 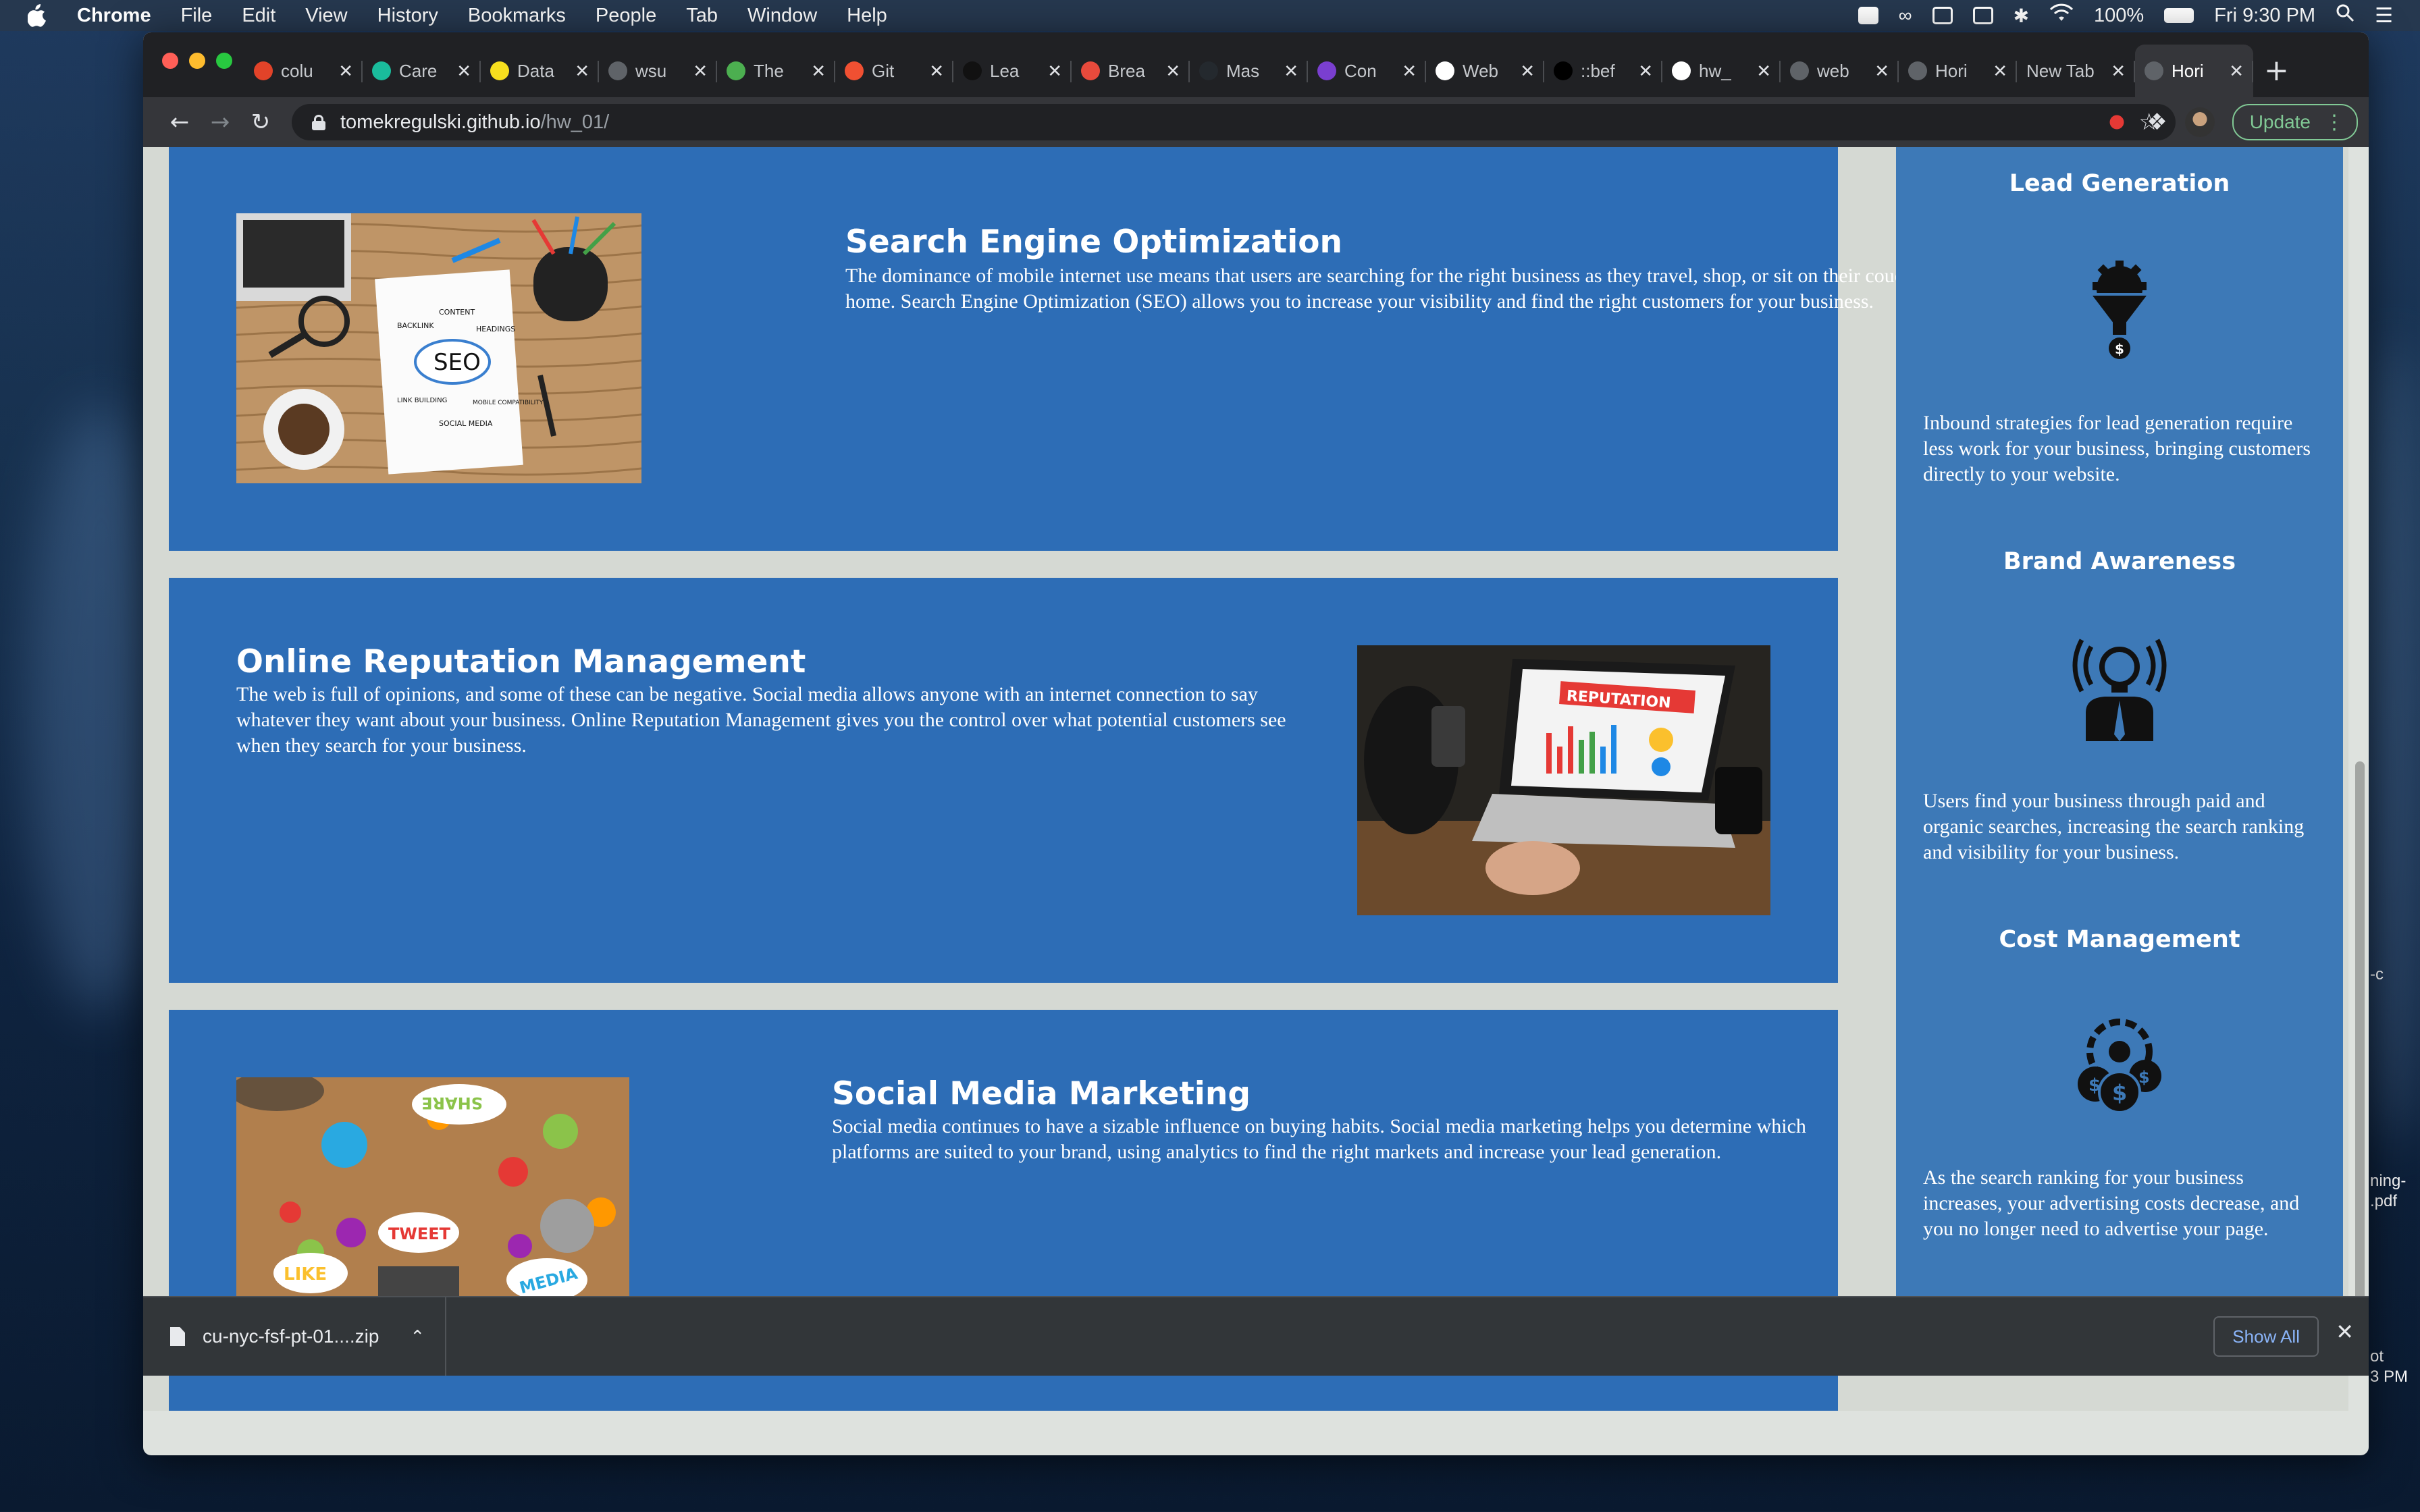 What do you see at coordinates (177, 1336) in the screenshot?
I see `file-icon` at bounding box center [177, 1336].